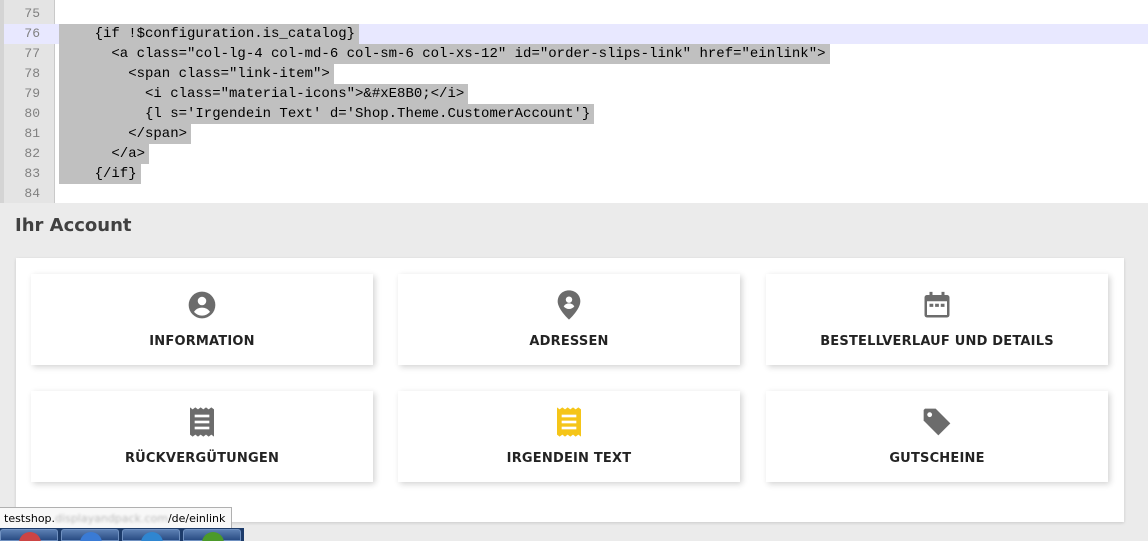 The image size is (1148, 541). Describe the element at coordinates (576, 74) in the screenshot. I see `code-line: 78 <span class="link-item">` at that location.